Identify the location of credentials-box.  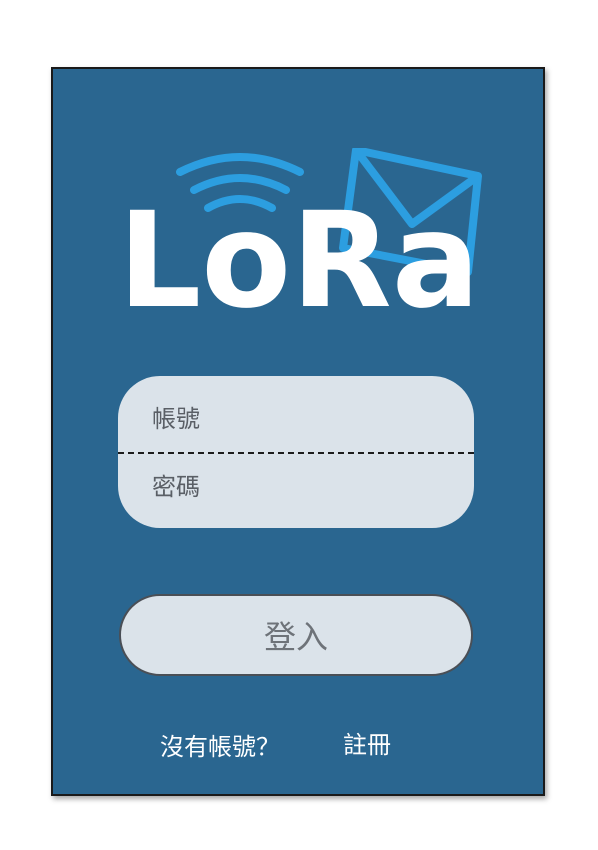
(296, 452).